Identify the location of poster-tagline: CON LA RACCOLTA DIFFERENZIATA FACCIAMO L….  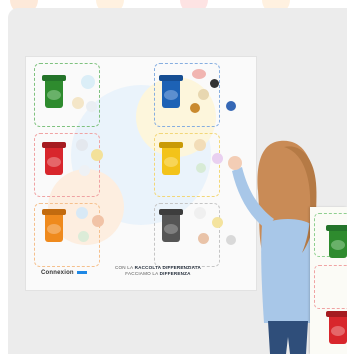
(158, 270).